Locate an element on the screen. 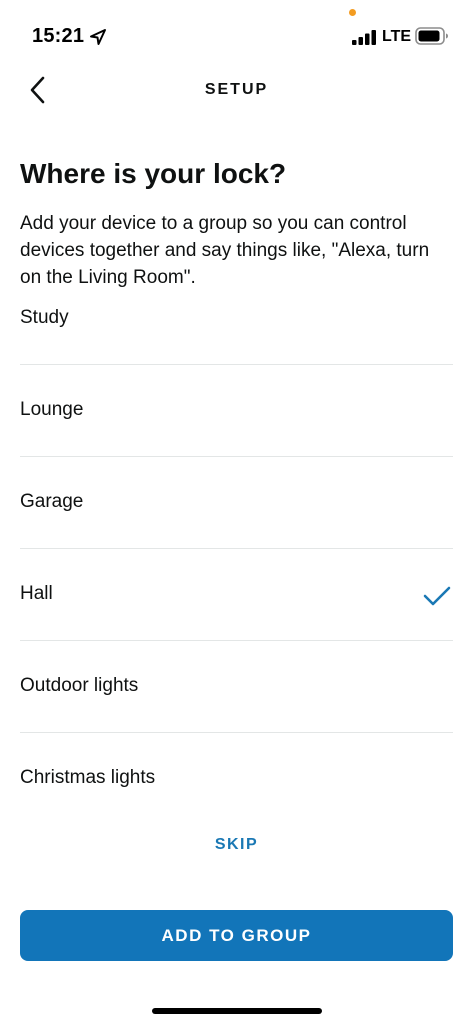 This screenshot has height=1024, width=473. room-option-lounge: Lounge is located at coordinates (236, 411).